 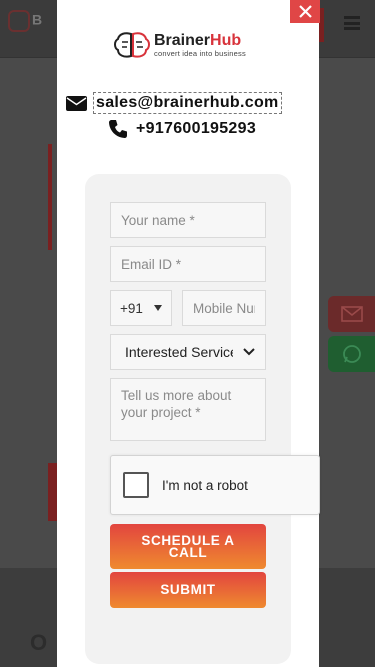 I want to click on side-mail-button, so click(x=351, y=314).